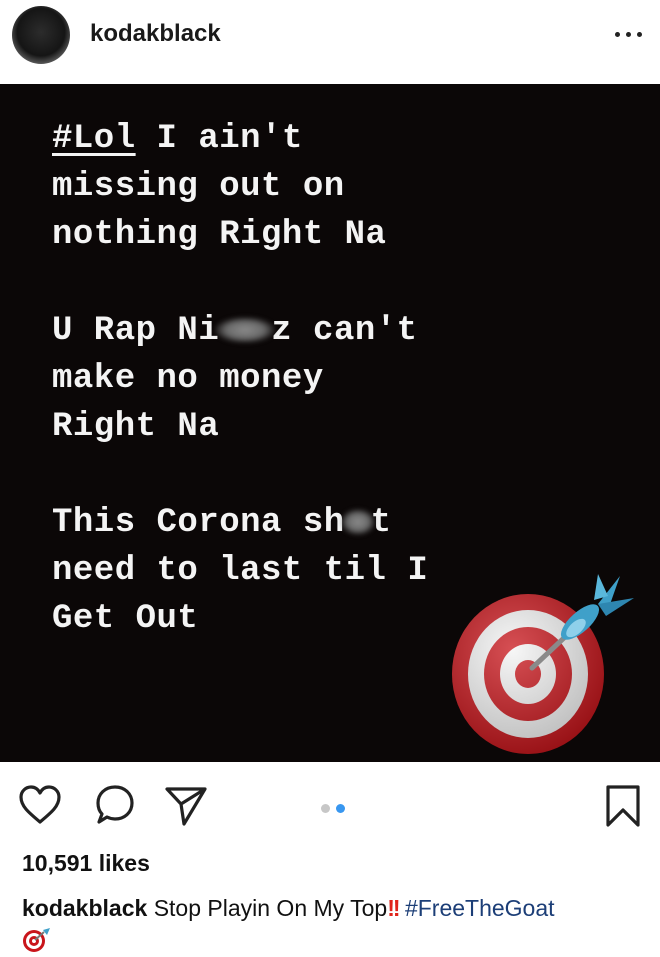 Image resolution: width=660 pixels, height=957 pixels. What do you see at coordinates (186, 806) in the screenshot?
I see `send-icon` at bounding box center [186, 806].